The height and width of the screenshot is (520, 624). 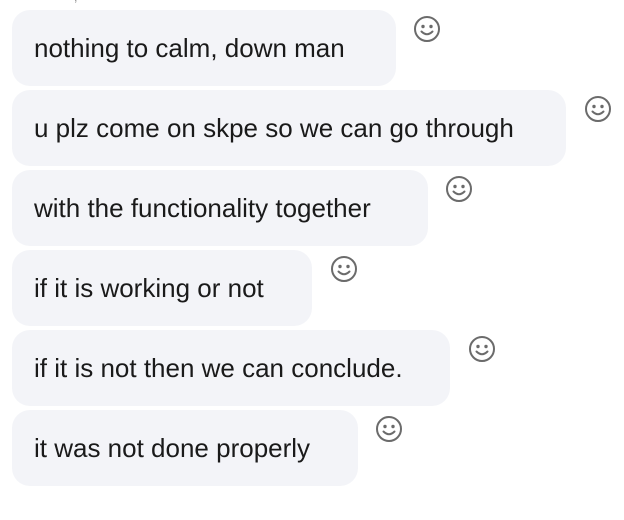 I want to click on message-row: if it is not then we can conclude., so click(x=312, y=369).